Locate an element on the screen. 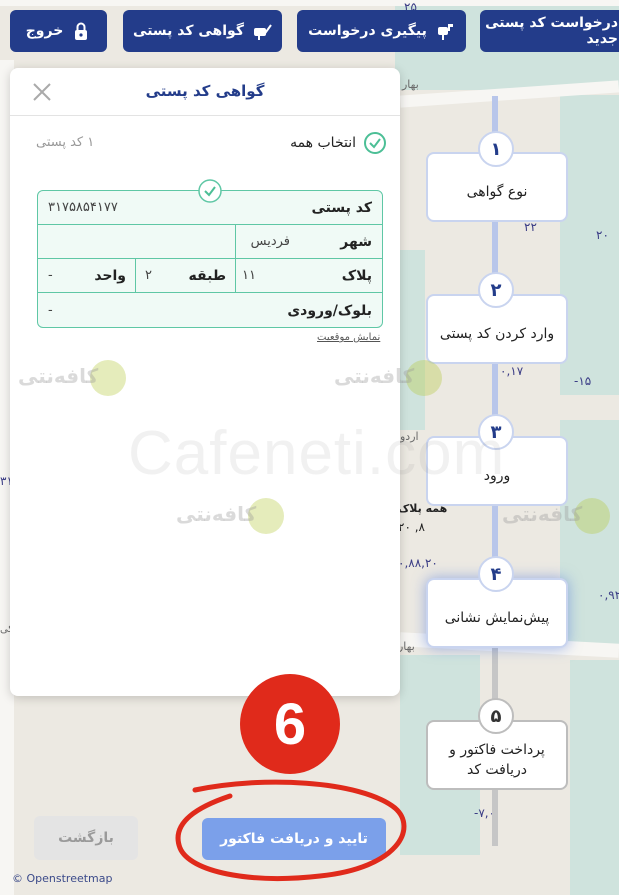  map-attribution: © Openstreetmap is located at coordinates (62, 878).